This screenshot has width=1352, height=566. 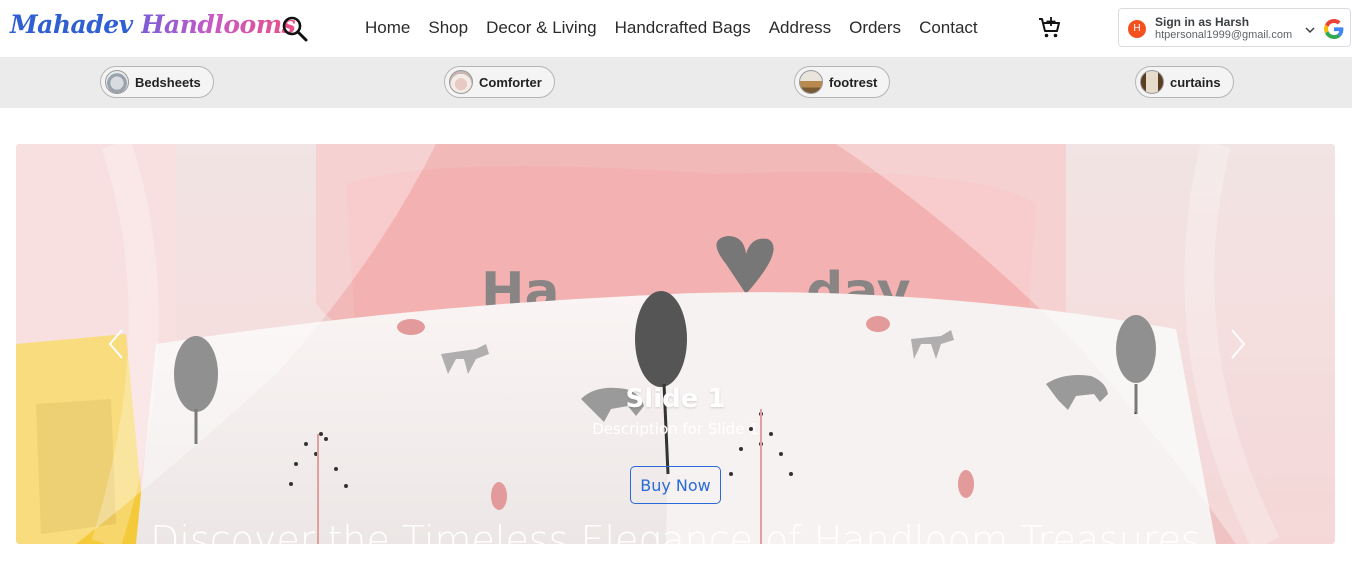 What do you see at coordinates (448, 28) in the screenshot?
I see `nav-shop: Shop` at bounding box center [448, 28].